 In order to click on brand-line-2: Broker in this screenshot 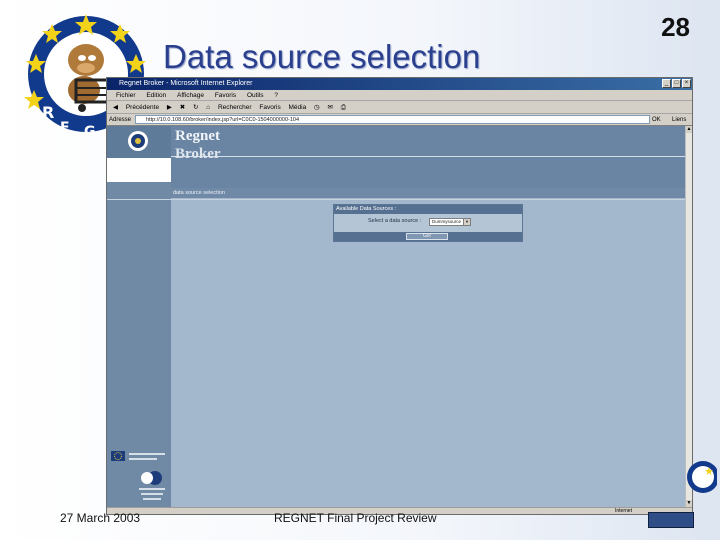, I will do `click(198, 154)`.